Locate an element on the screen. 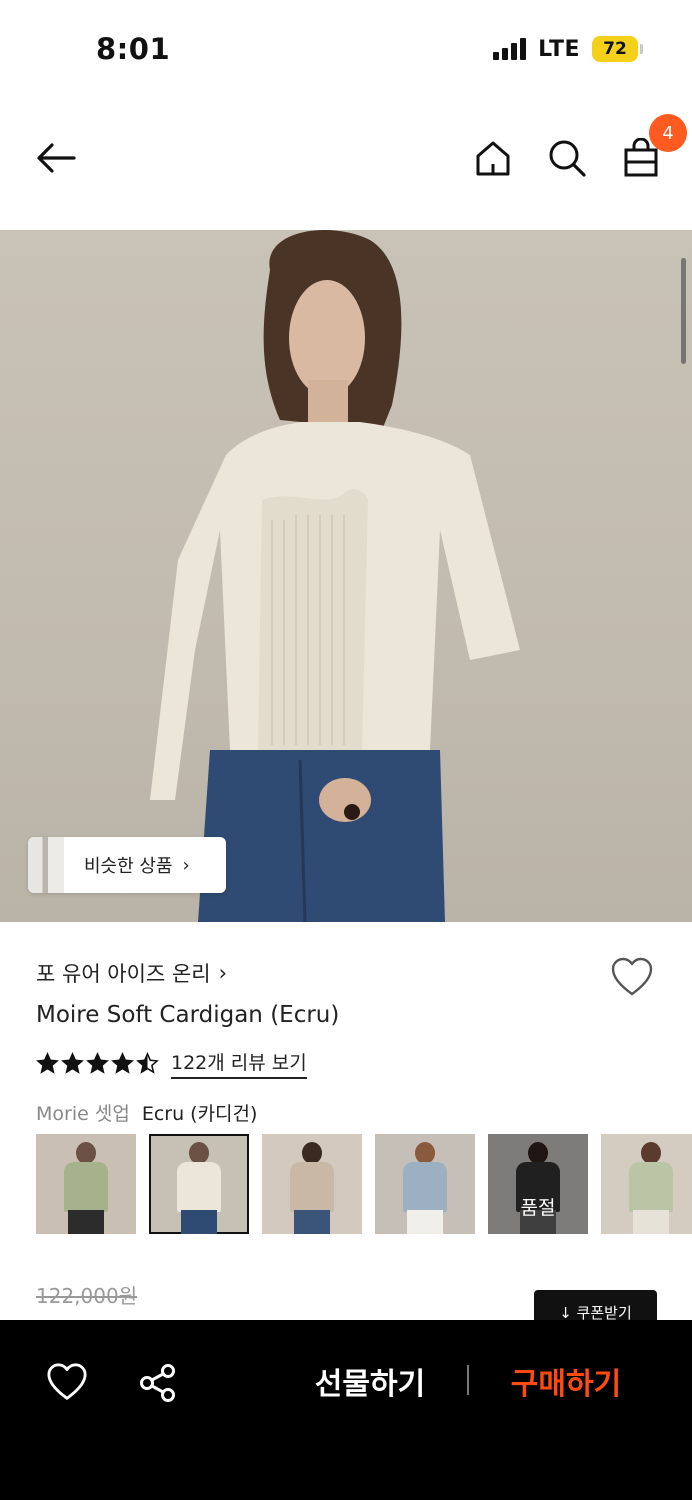  share-icon is located at coordinates (157, 1383).